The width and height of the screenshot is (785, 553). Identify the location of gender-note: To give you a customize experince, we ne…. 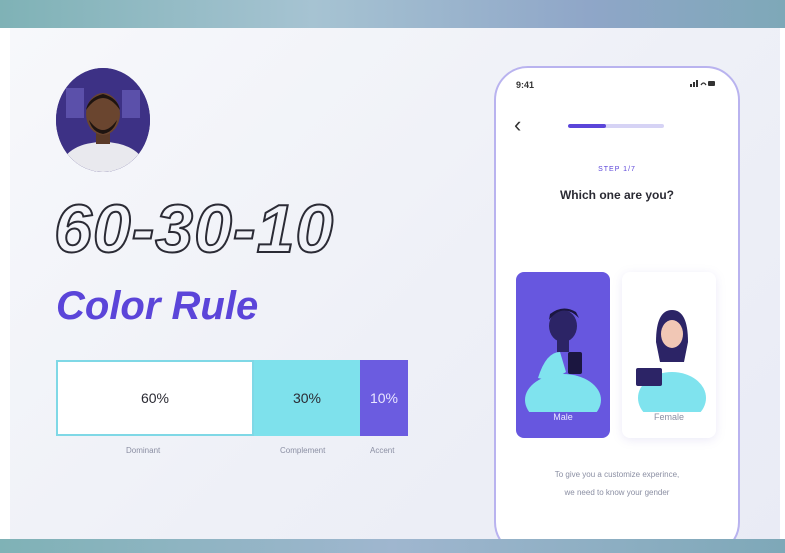
(617, 484).